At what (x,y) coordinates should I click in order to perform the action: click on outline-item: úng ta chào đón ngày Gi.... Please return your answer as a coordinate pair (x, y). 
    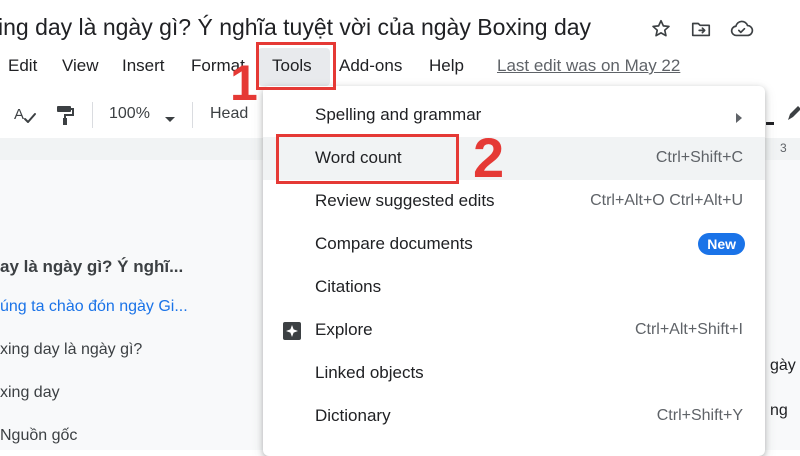
    Looking at the image, I should click on (94, 307).